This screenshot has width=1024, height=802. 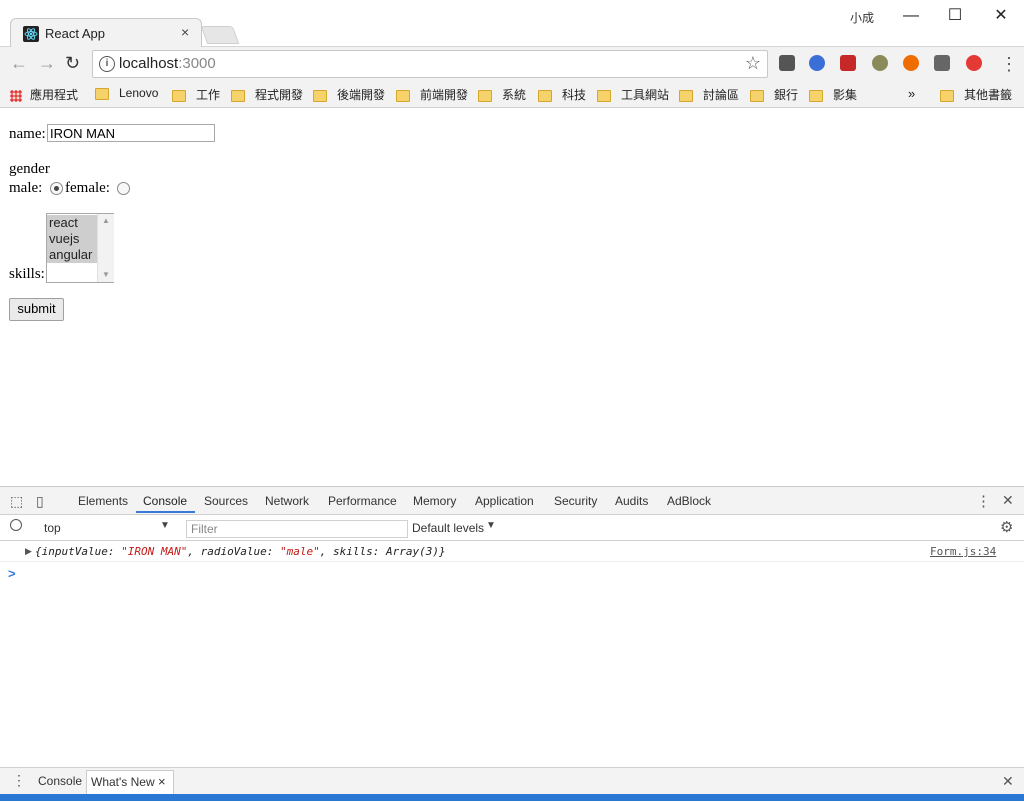 What do you see at coordinates (753, 63) in the screenshot?
I see `bookmark-star-icon: ☆` at bounding box center [753, 63].